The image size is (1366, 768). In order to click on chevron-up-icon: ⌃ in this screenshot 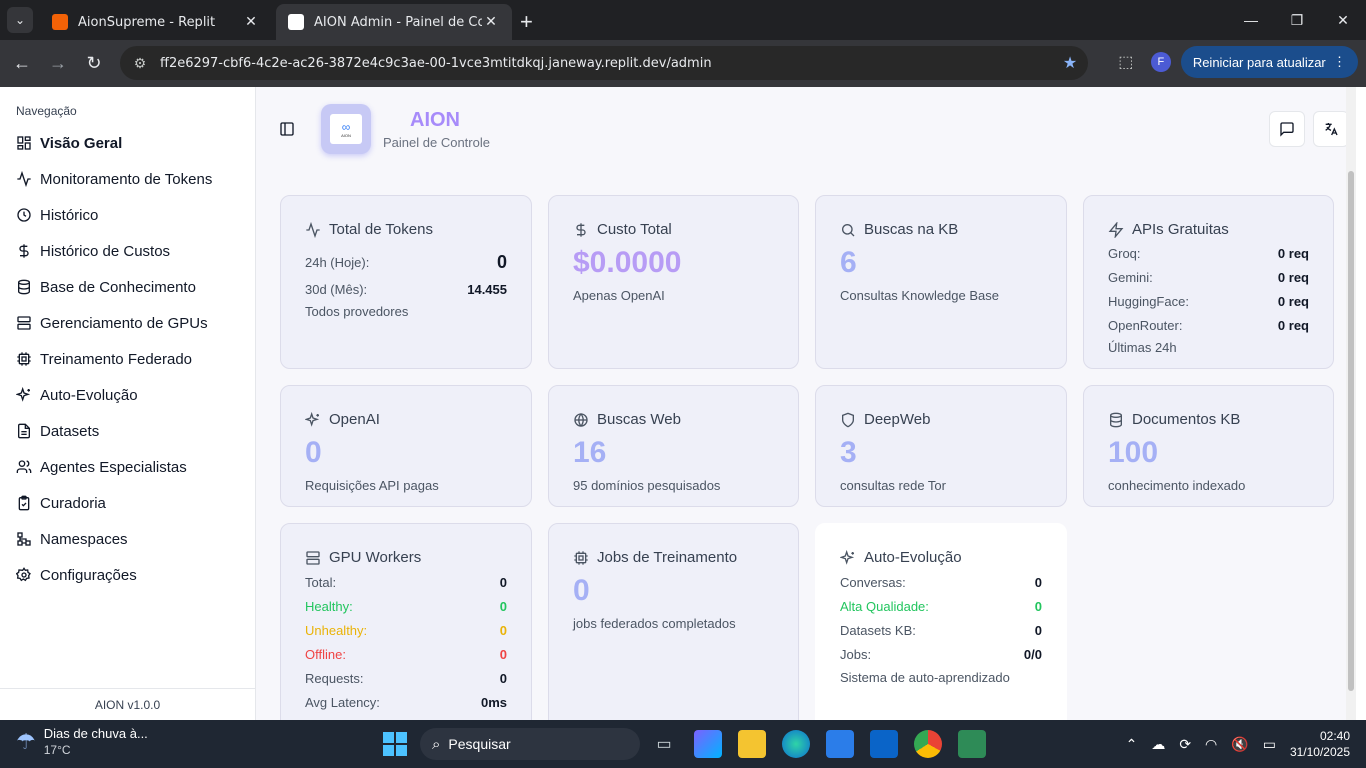, I will do `click(1132, 744)`.